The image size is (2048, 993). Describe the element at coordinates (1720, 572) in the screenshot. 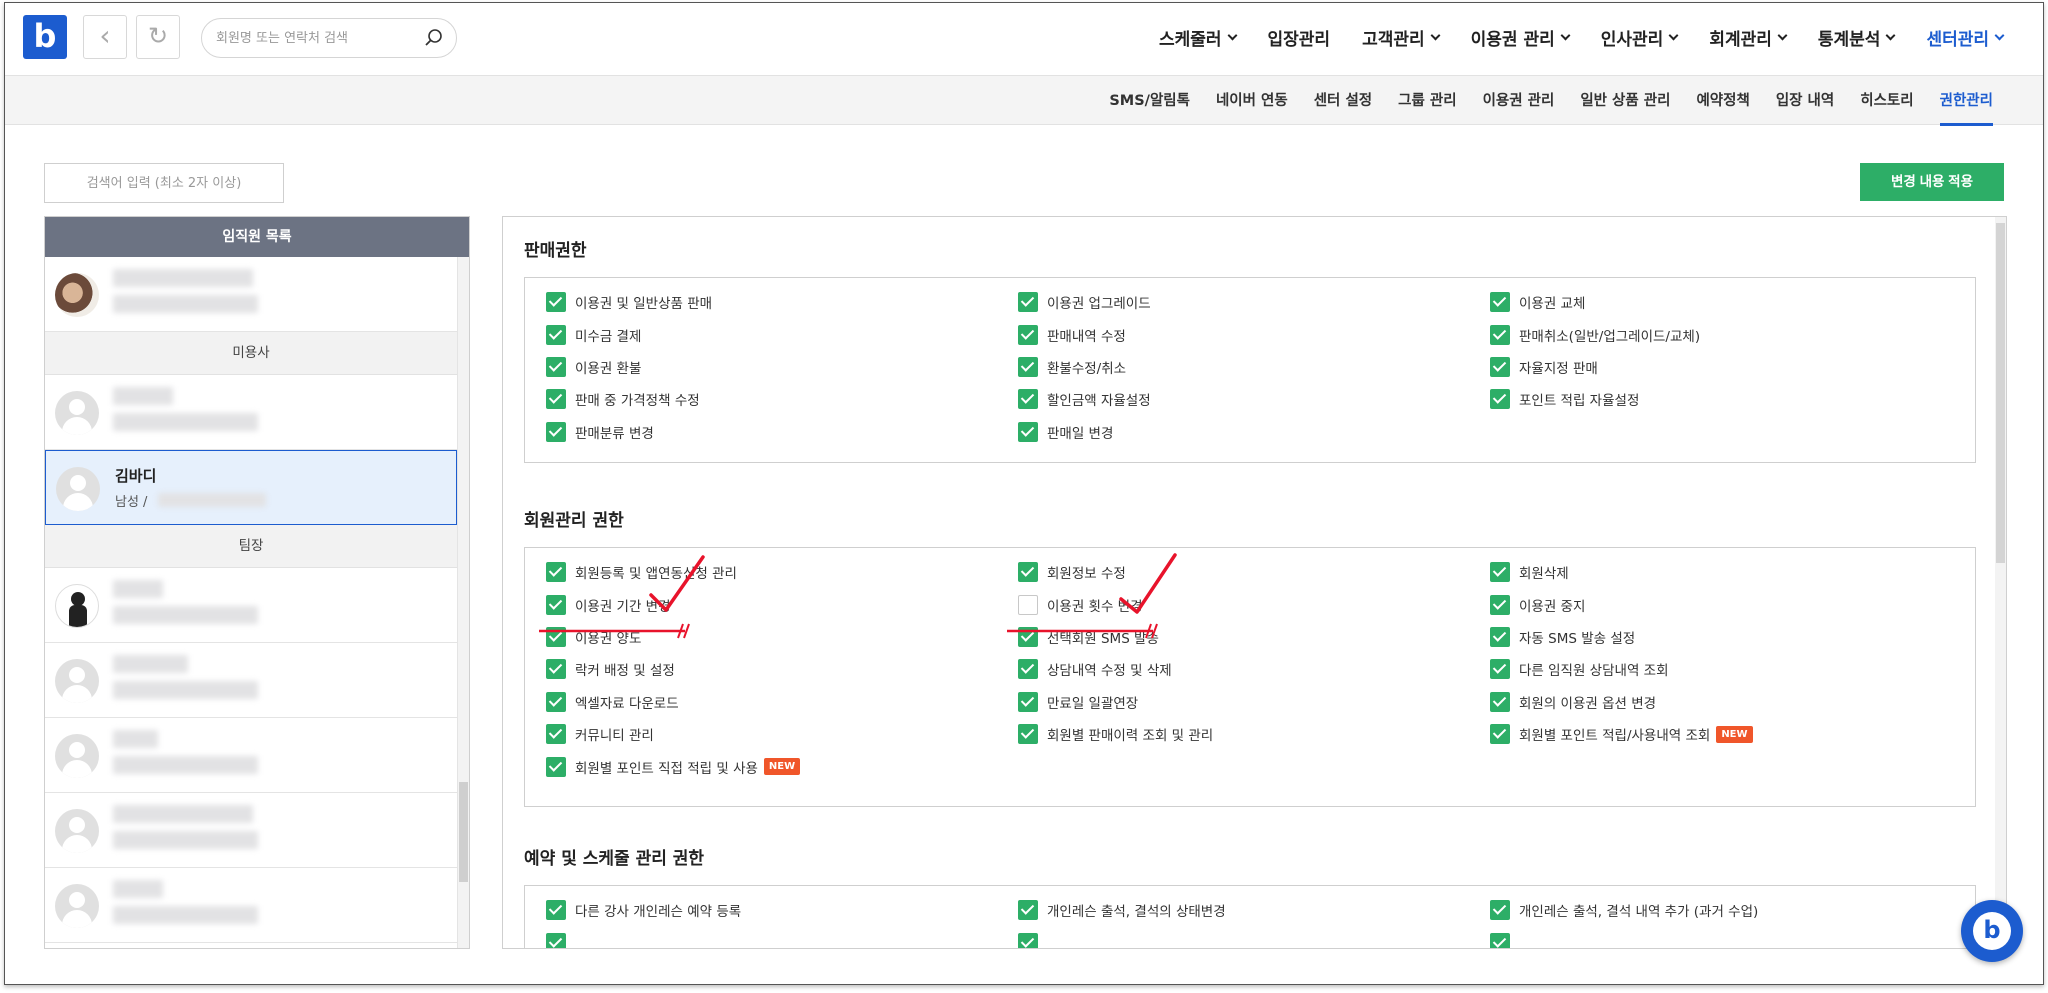

I see `permission-item: 회원삭제` at that location.